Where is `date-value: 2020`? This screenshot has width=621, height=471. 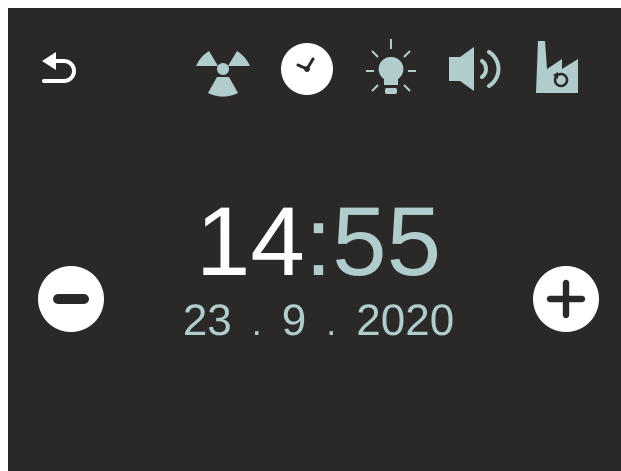
date-value: 2020 is located at coordinates (405, 321).